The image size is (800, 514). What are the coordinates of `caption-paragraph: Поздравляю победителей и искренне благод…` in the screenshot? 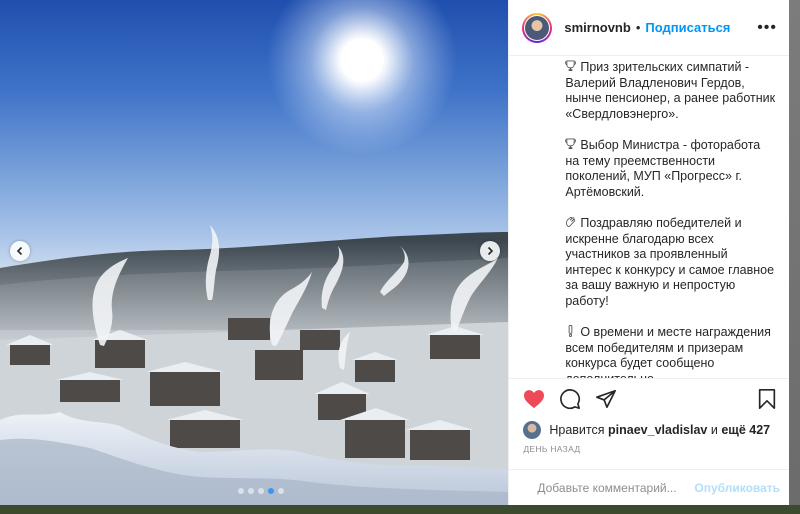 It's located at (671, 262).